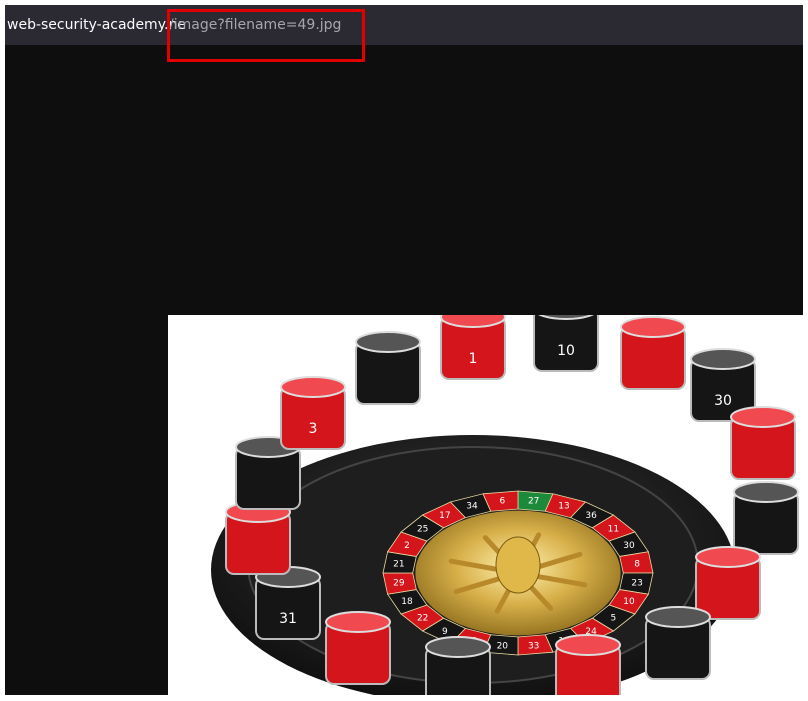  I want to click on wheel-number: 5, so click(613, 618).